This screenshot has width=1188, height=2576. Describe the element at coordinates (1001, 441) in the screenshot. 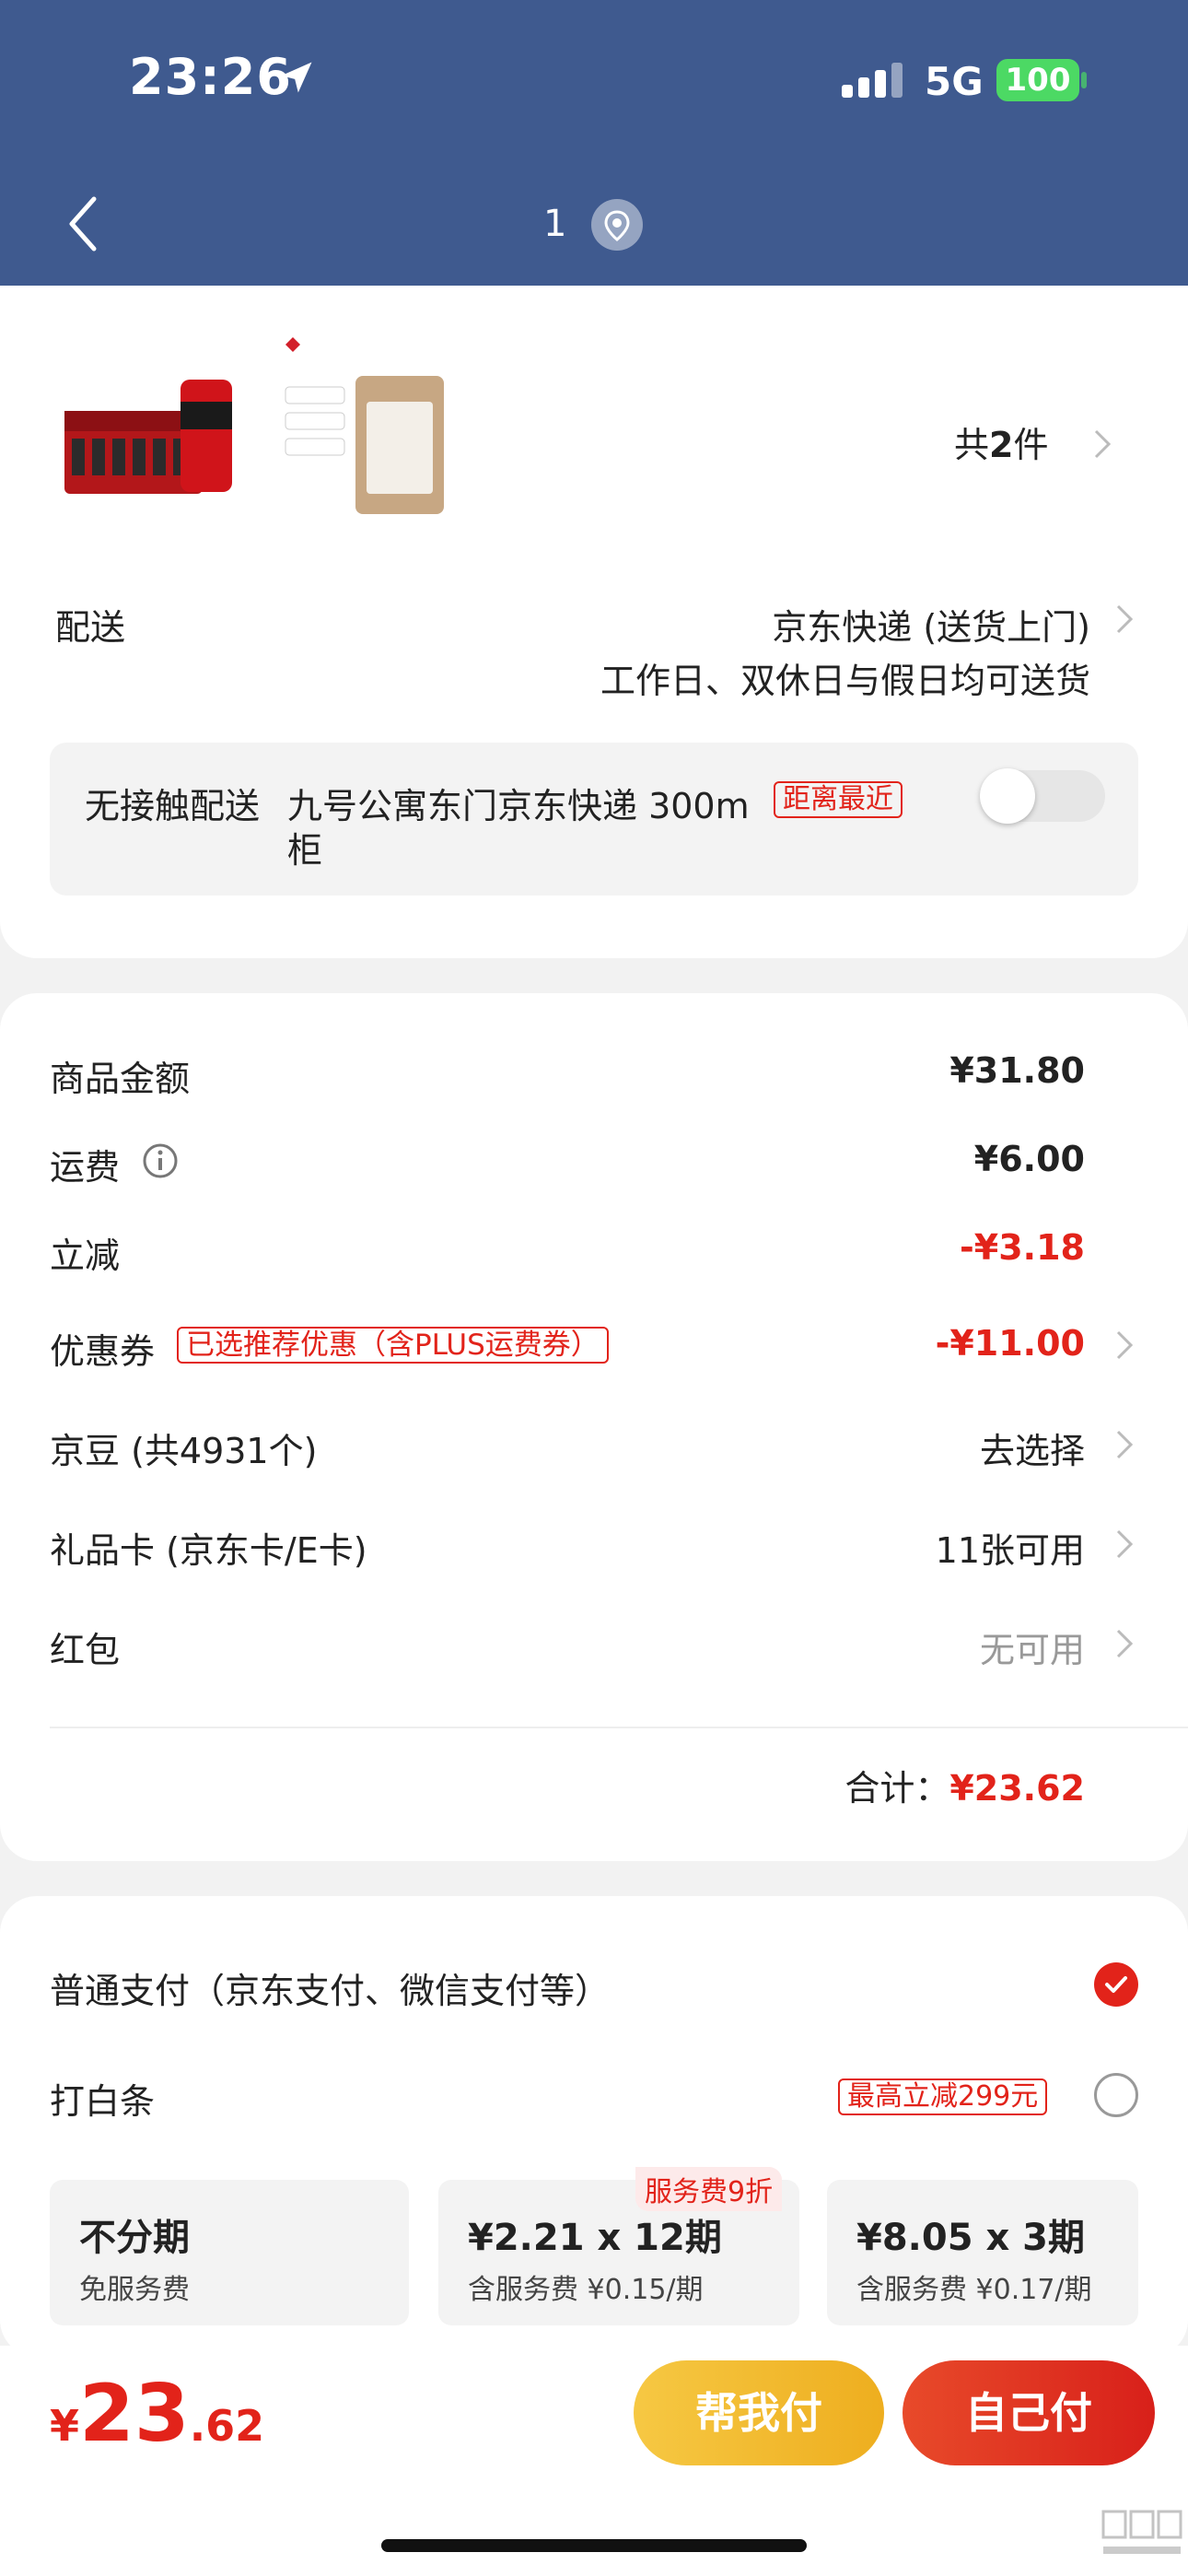

I see `product-count: 共2件` at that location.